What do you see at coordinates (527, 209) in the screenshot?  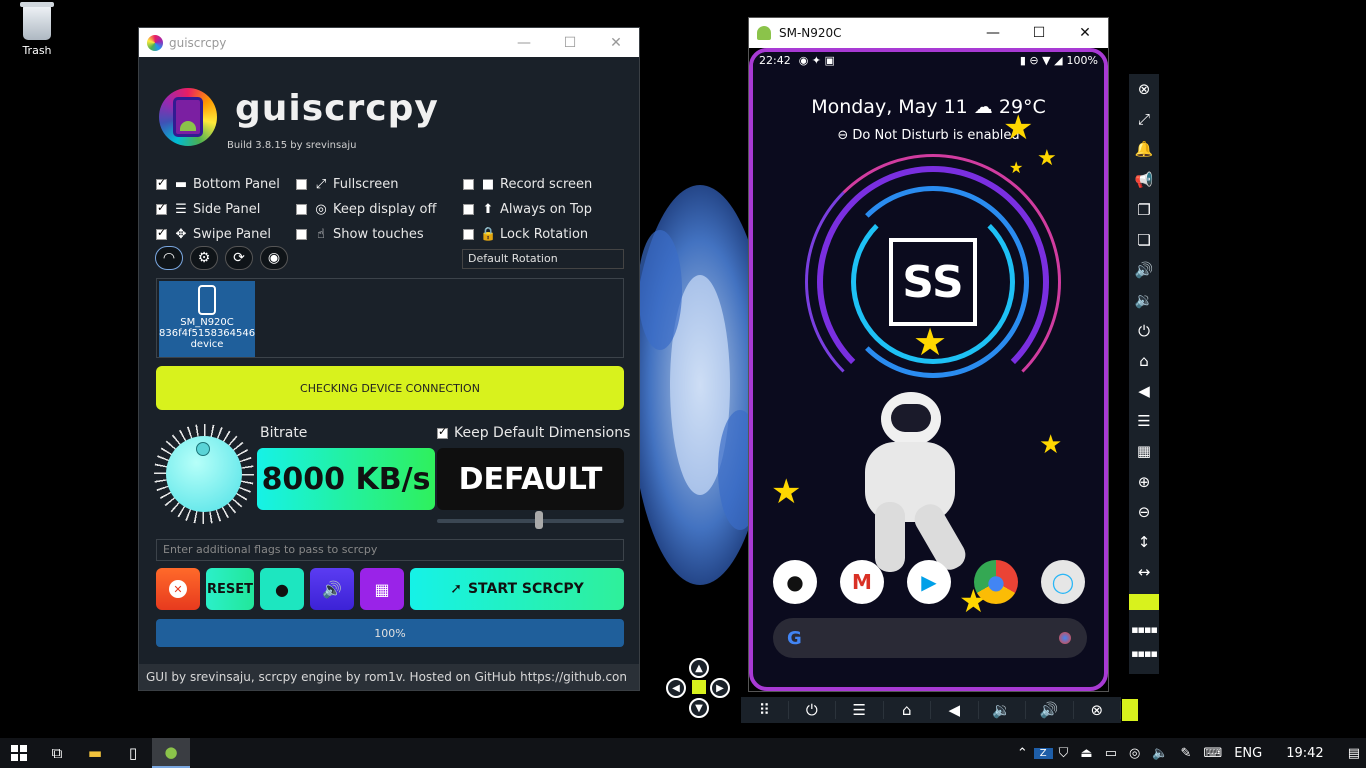 I see `option-always-on-top: ⬆ Always on Top` at bounding box center [527, 209].